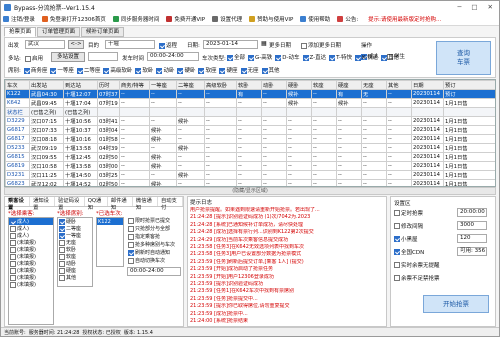 The height and width of the screenshot is (337, 500). I want to click on menu-item: 设置代理, so click(227, 19).